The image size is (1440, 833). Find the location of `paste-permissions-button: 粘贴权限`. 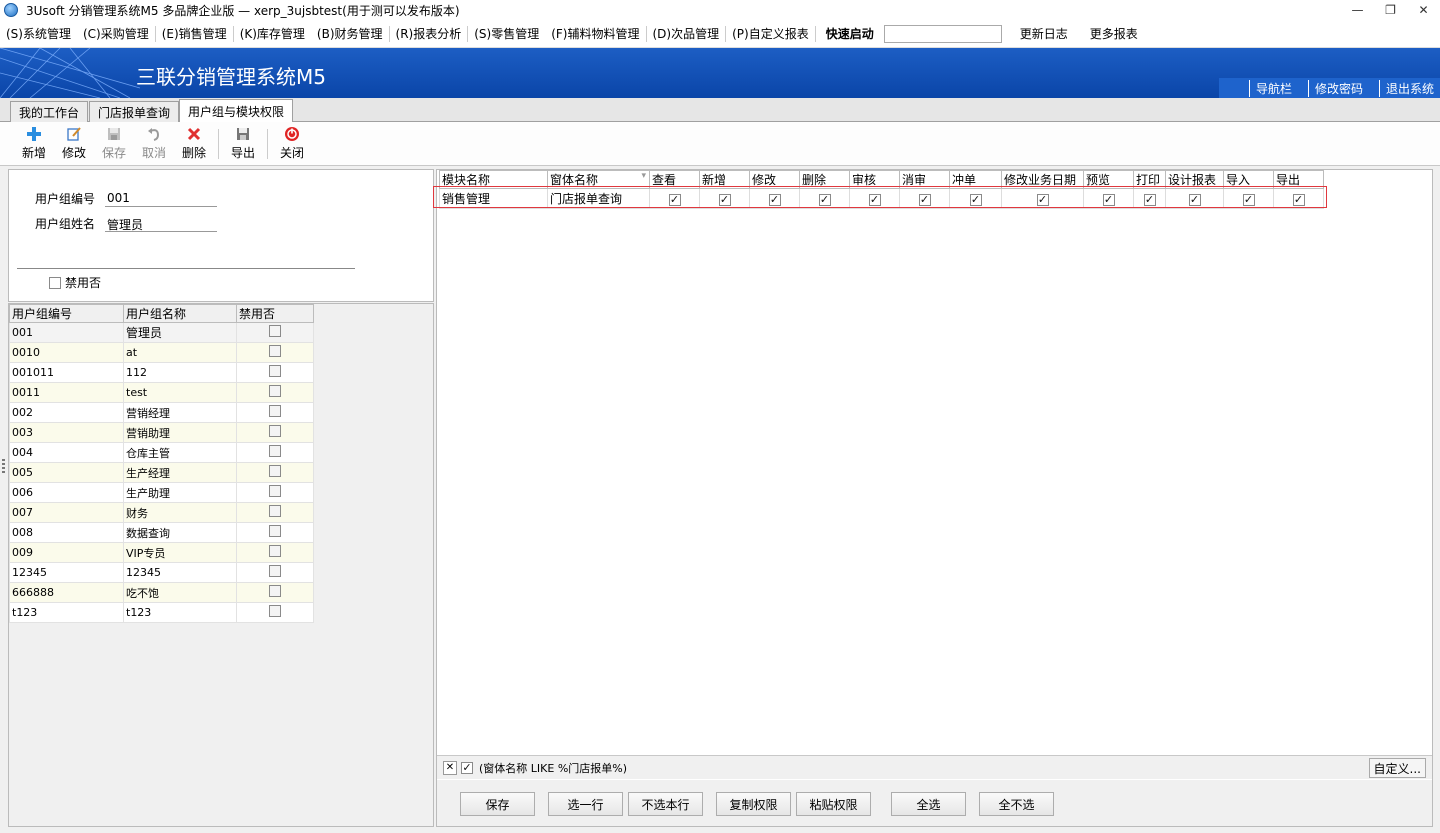

paste-permissions-button: 粘贴权限 is located at coordinates (833, 804).